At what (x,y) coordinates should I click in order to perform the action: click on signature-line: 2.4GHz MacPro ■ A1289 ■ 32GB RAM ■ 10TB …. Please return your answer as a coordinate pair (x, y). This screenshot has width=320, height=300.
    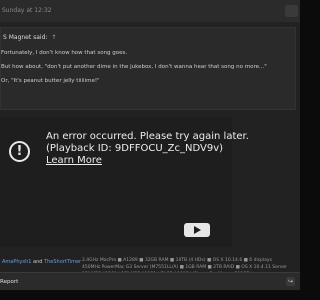
    Looking at the image, I should click on (177, 260).